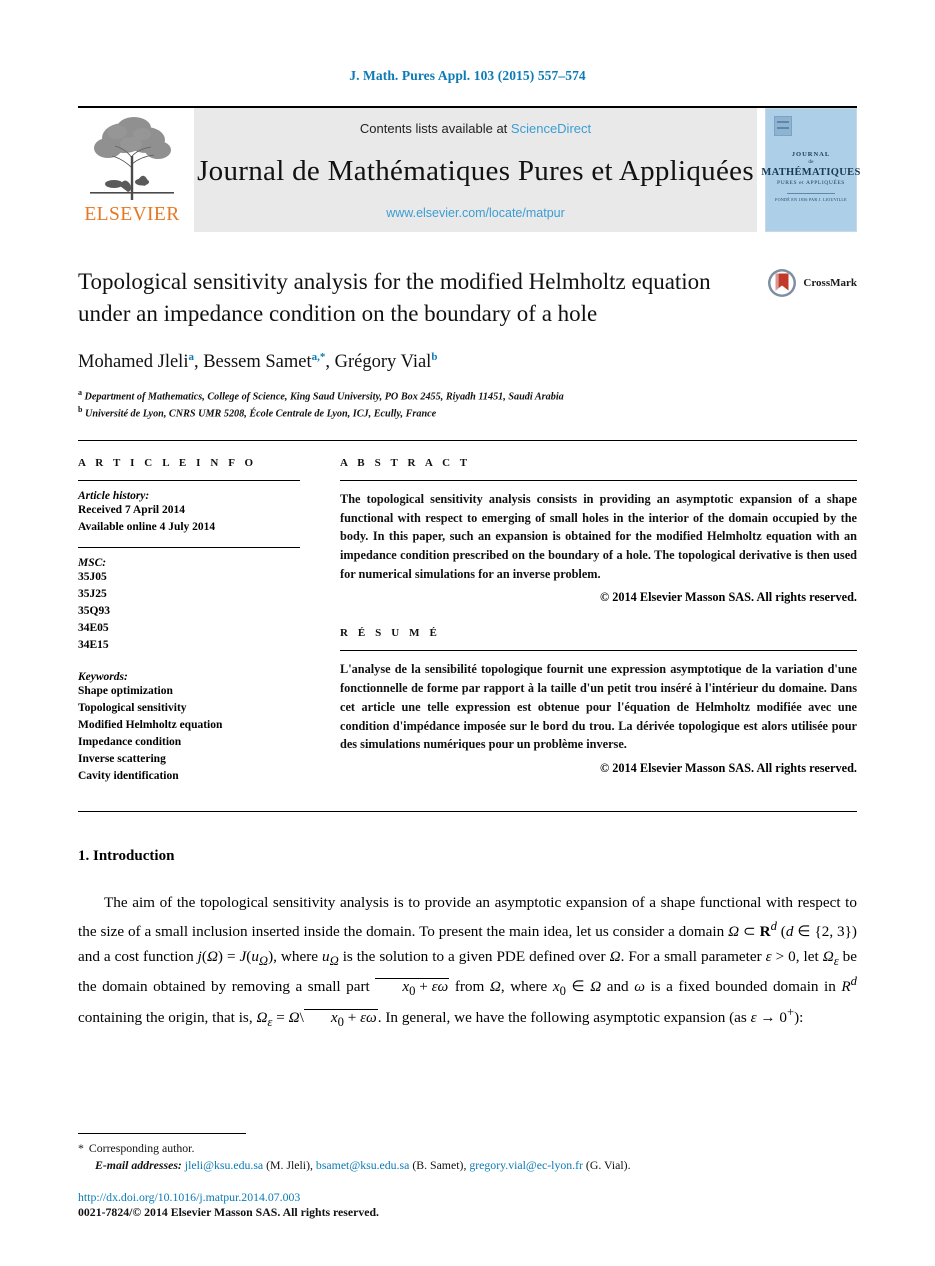 This screenshot has width=935, height=1266. I want to click on article-history-received: Received 7 April 2014, so click(131, 510).